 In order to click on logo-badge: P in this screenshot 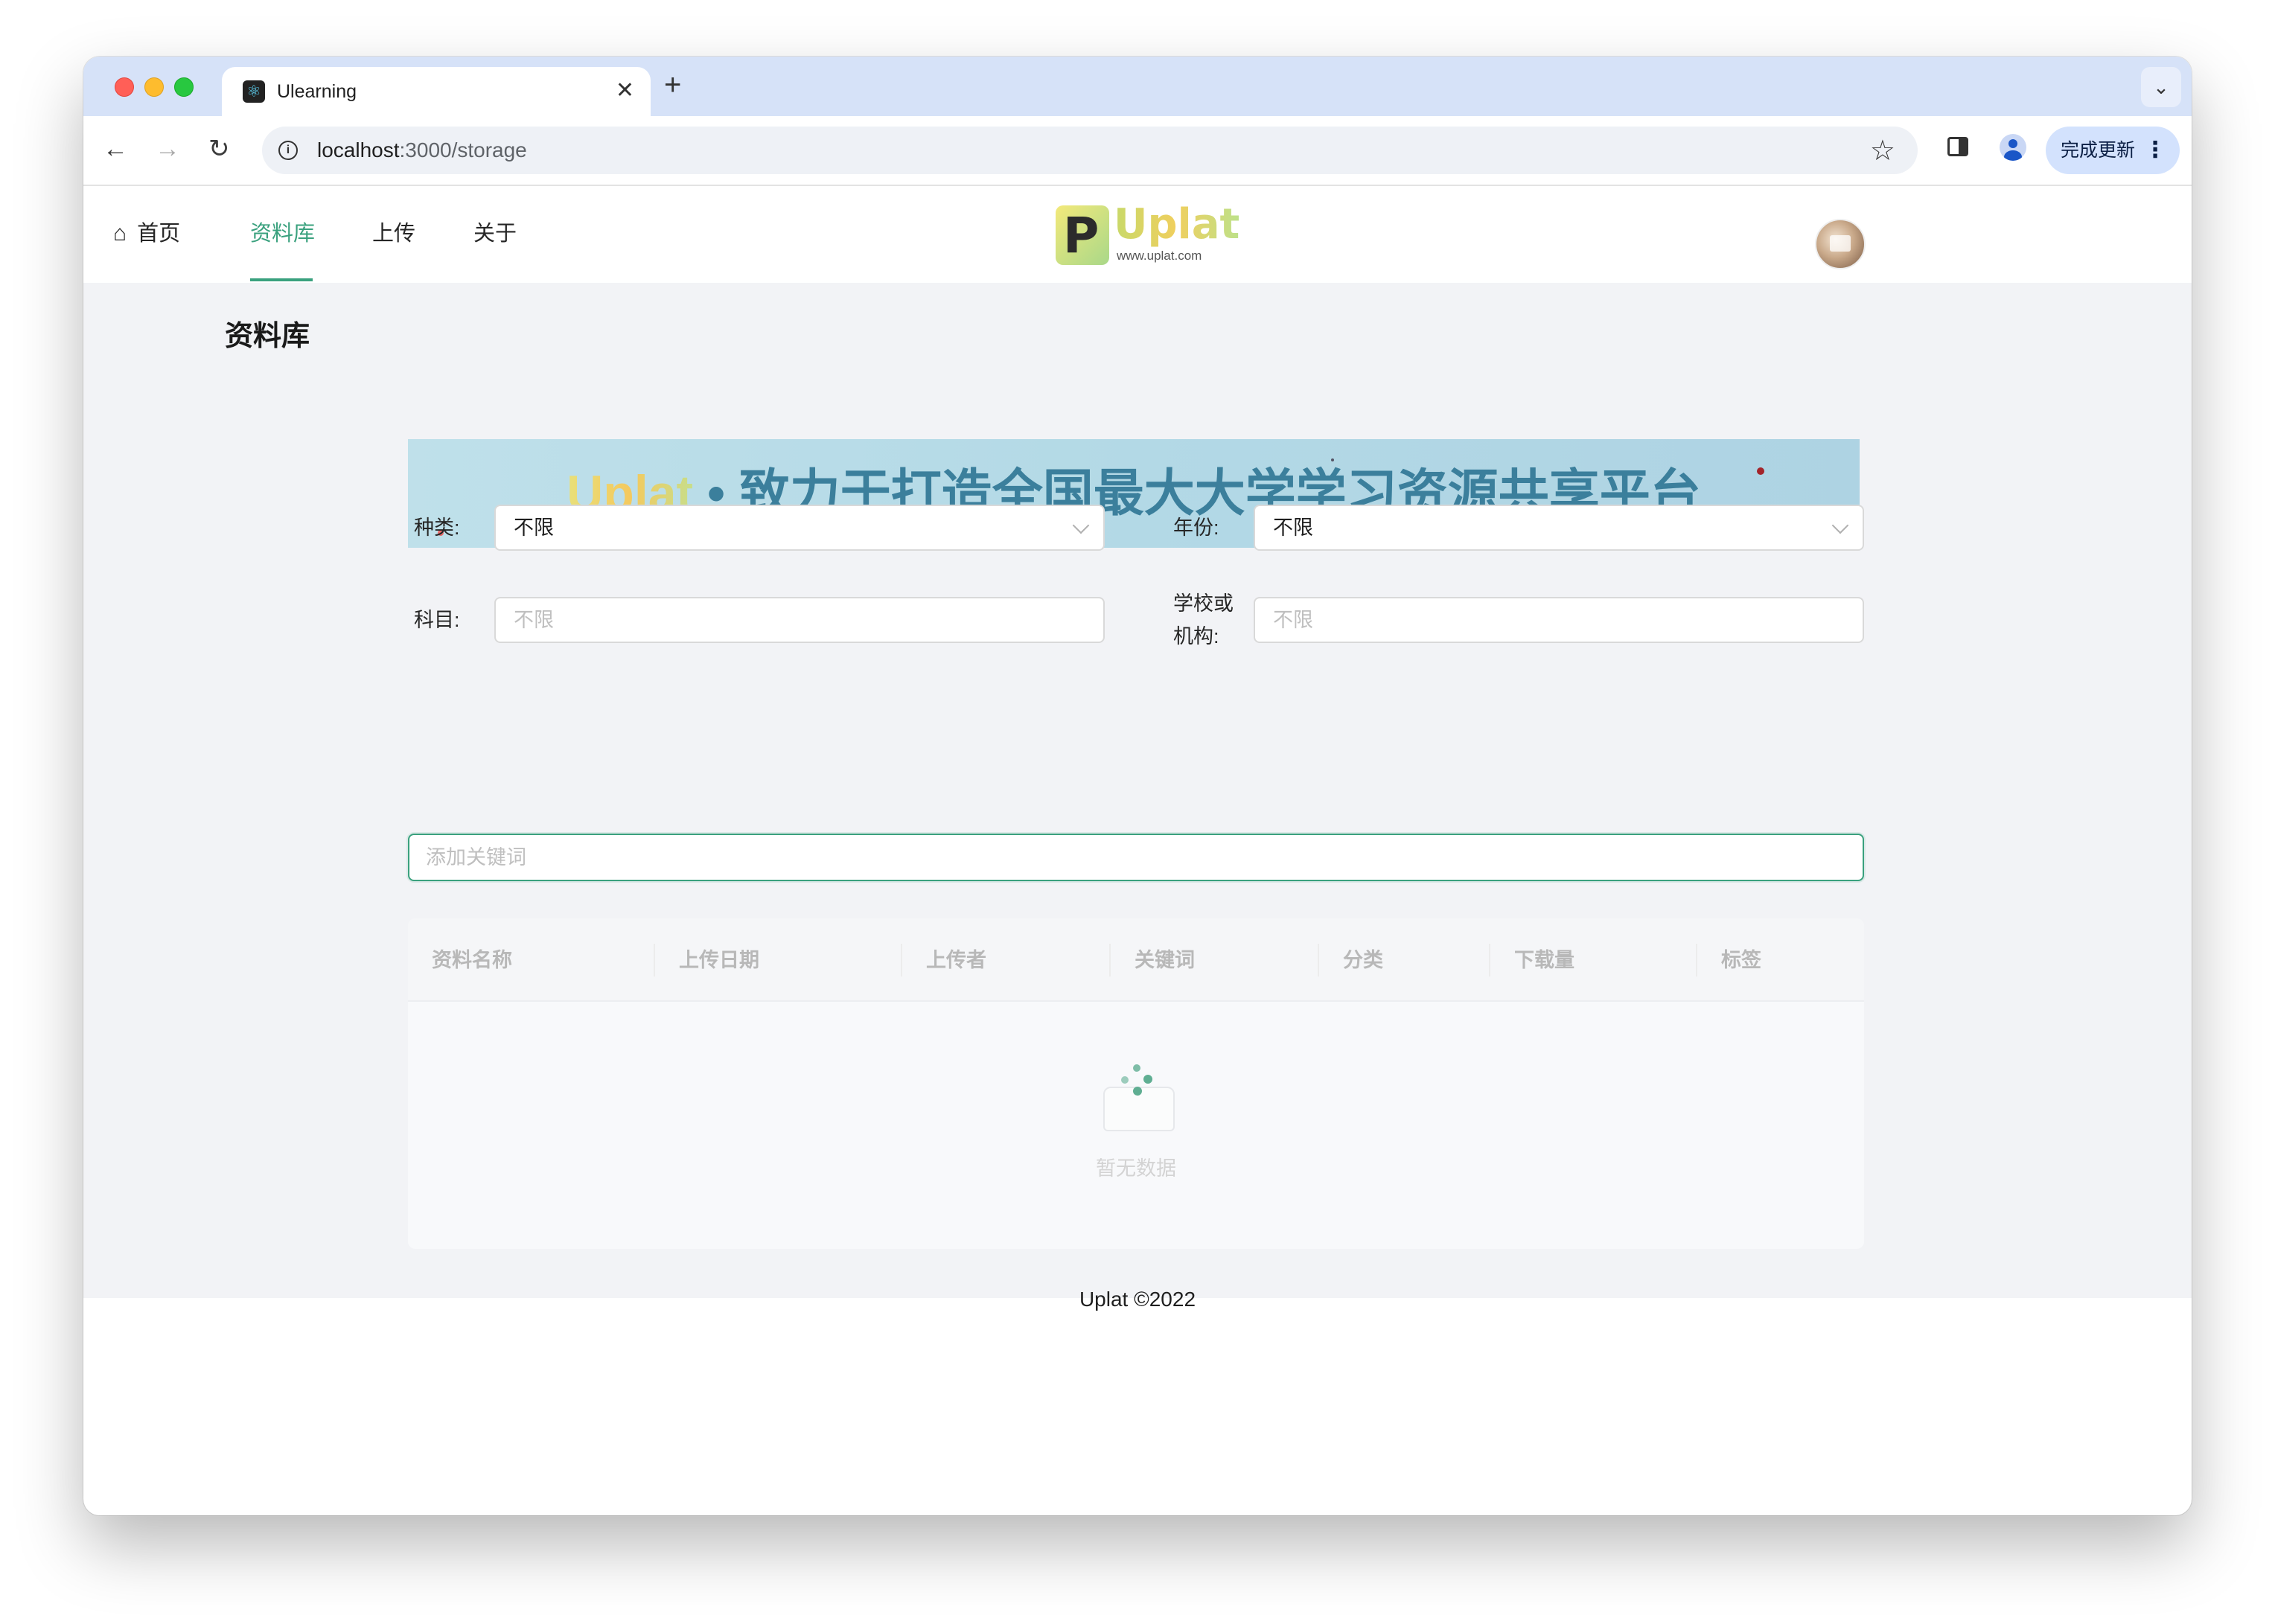, I will do `click(1082, 235)`.